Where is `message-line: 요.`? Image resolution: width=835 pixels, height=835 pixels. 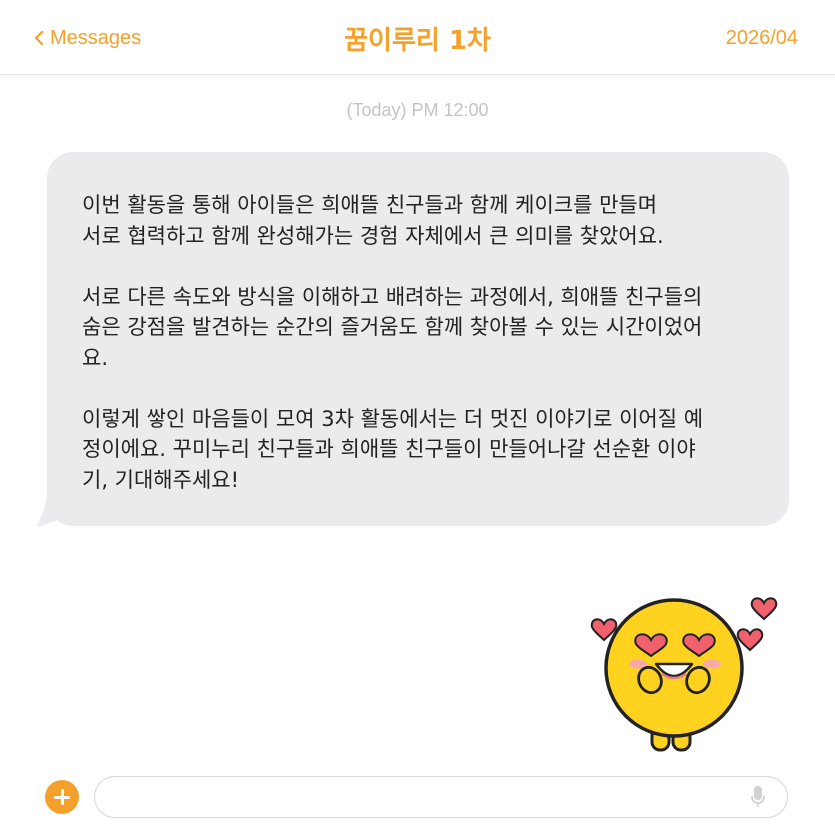 message-line: 요. is located at coordinates (95, 357).